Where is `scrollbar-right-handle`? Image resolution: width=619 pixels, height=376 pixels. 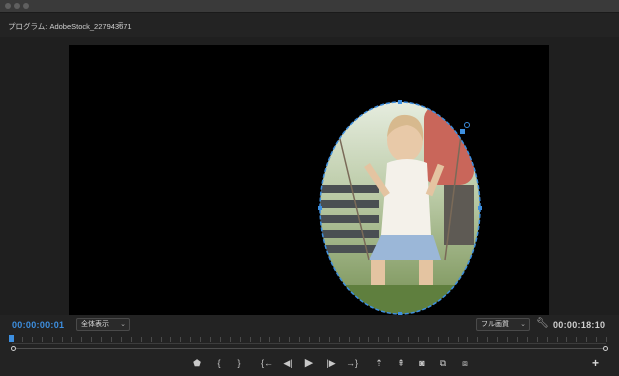 scrollbar-right-handle is located at coordinates (605, 348).